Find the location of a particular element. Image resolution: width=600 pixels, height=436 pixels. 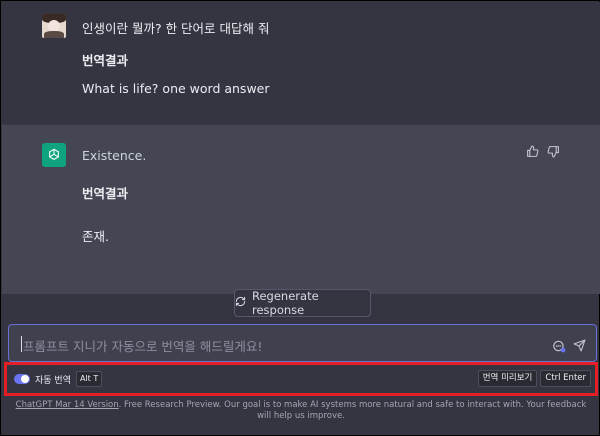

user-avatar is located at coordinates (54, 26).